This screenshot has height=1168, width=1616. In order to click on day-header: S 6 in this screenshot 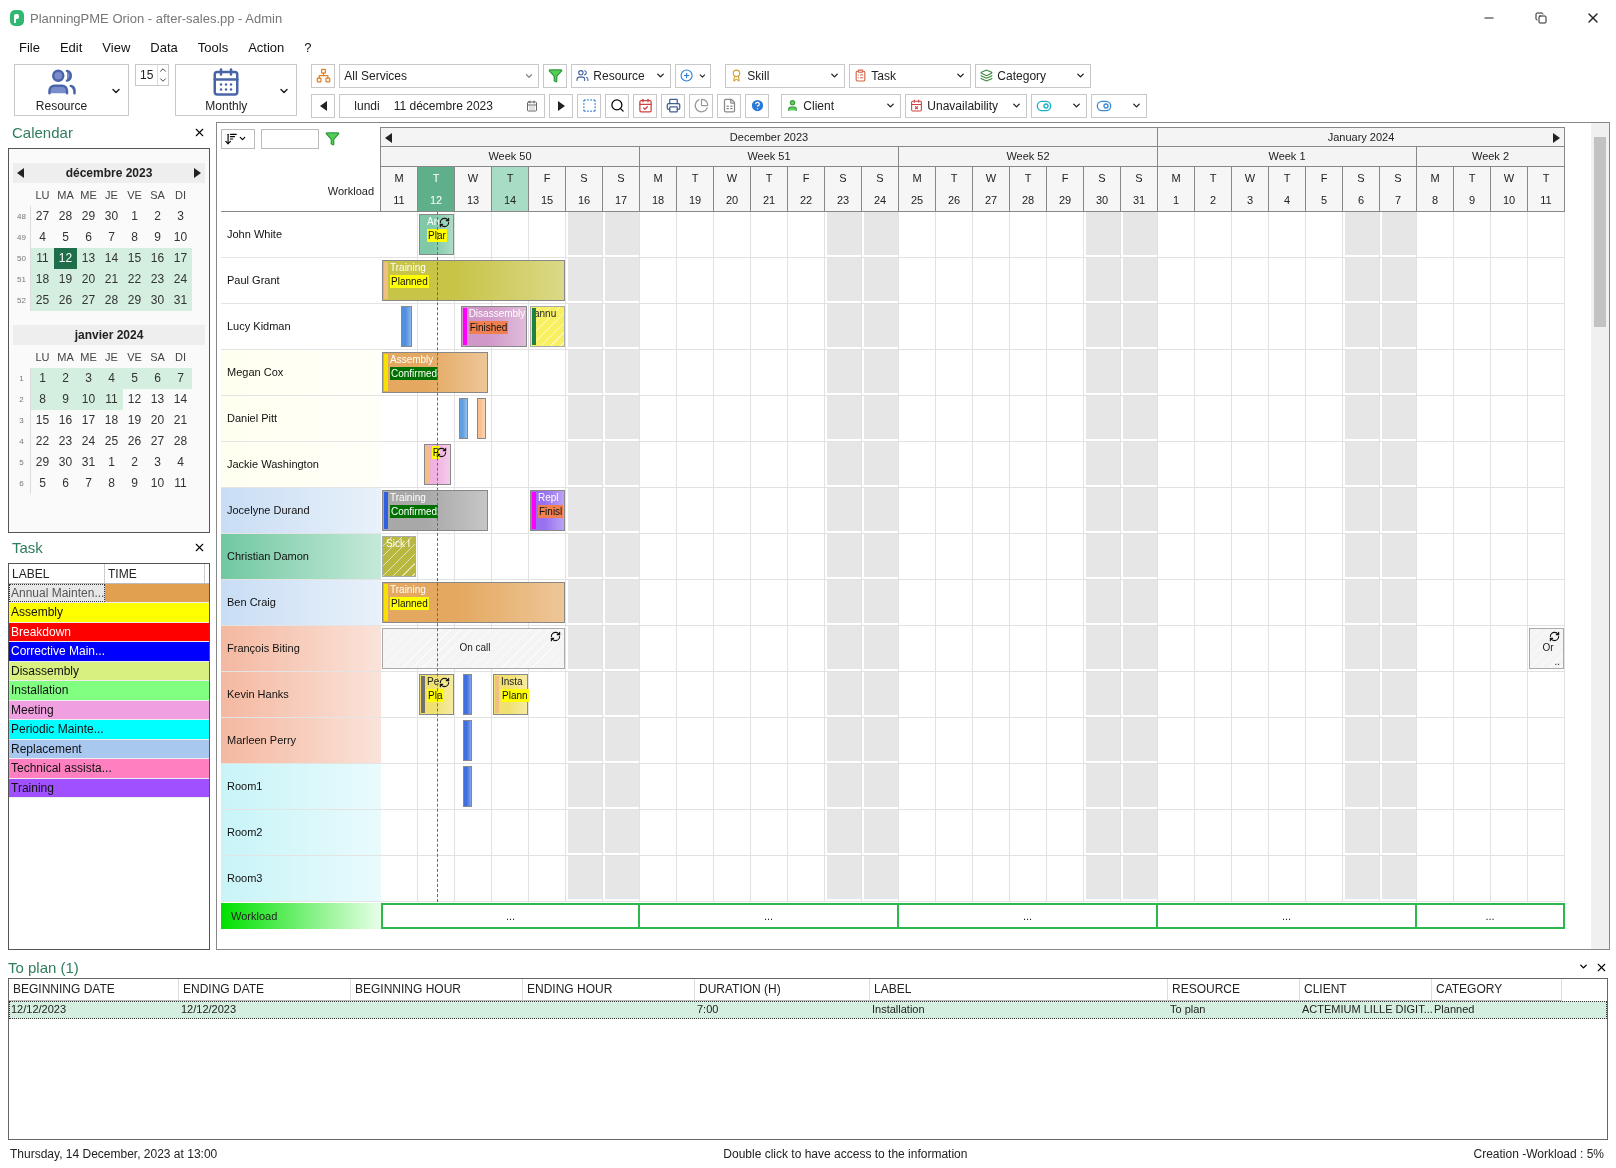, I will do `click(1361, 189)`.